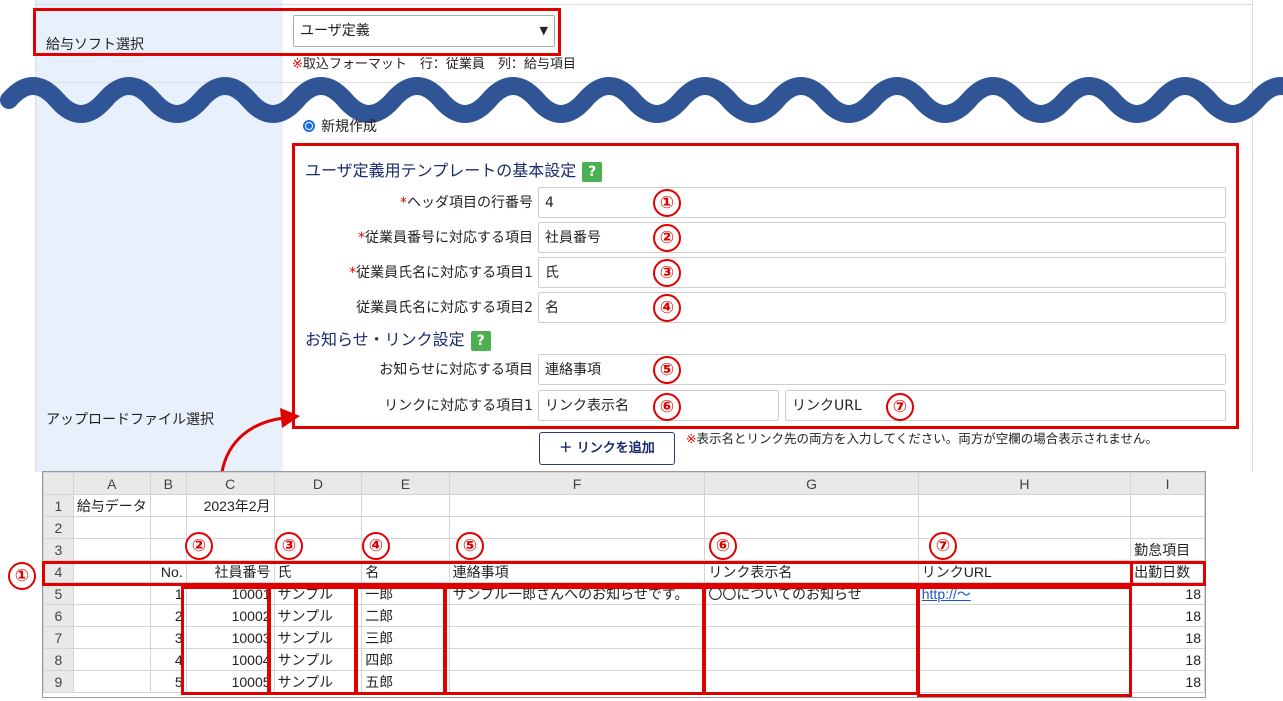  I want to click on add-link-button: ＋ リンクを追加, so click(607, 448).